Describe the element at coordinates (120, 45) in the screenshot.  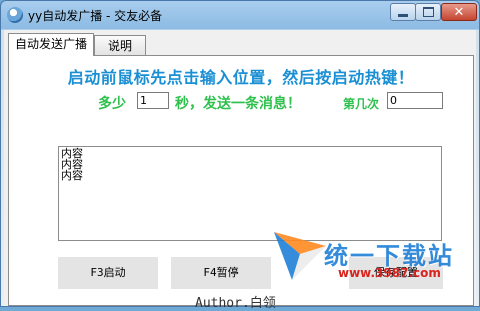
I see `tab-instructions: 说明` at that location.